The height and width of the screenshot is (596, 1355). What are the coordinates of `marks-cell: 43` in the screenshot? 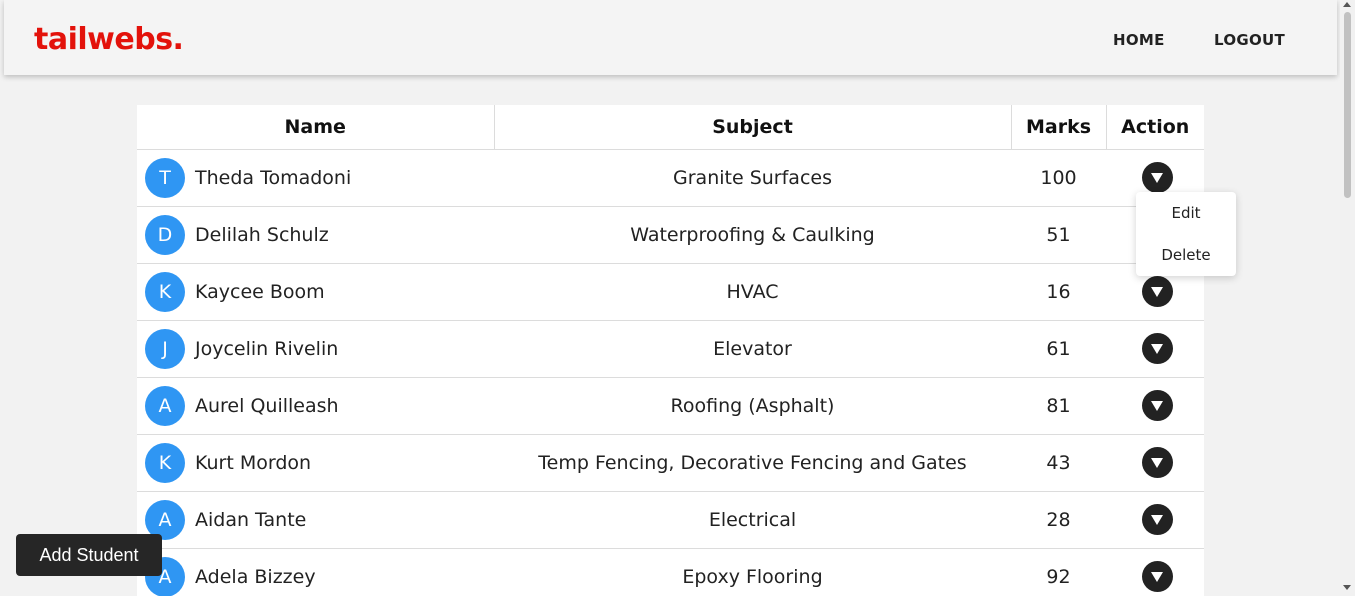 It's located at (1058, 463).